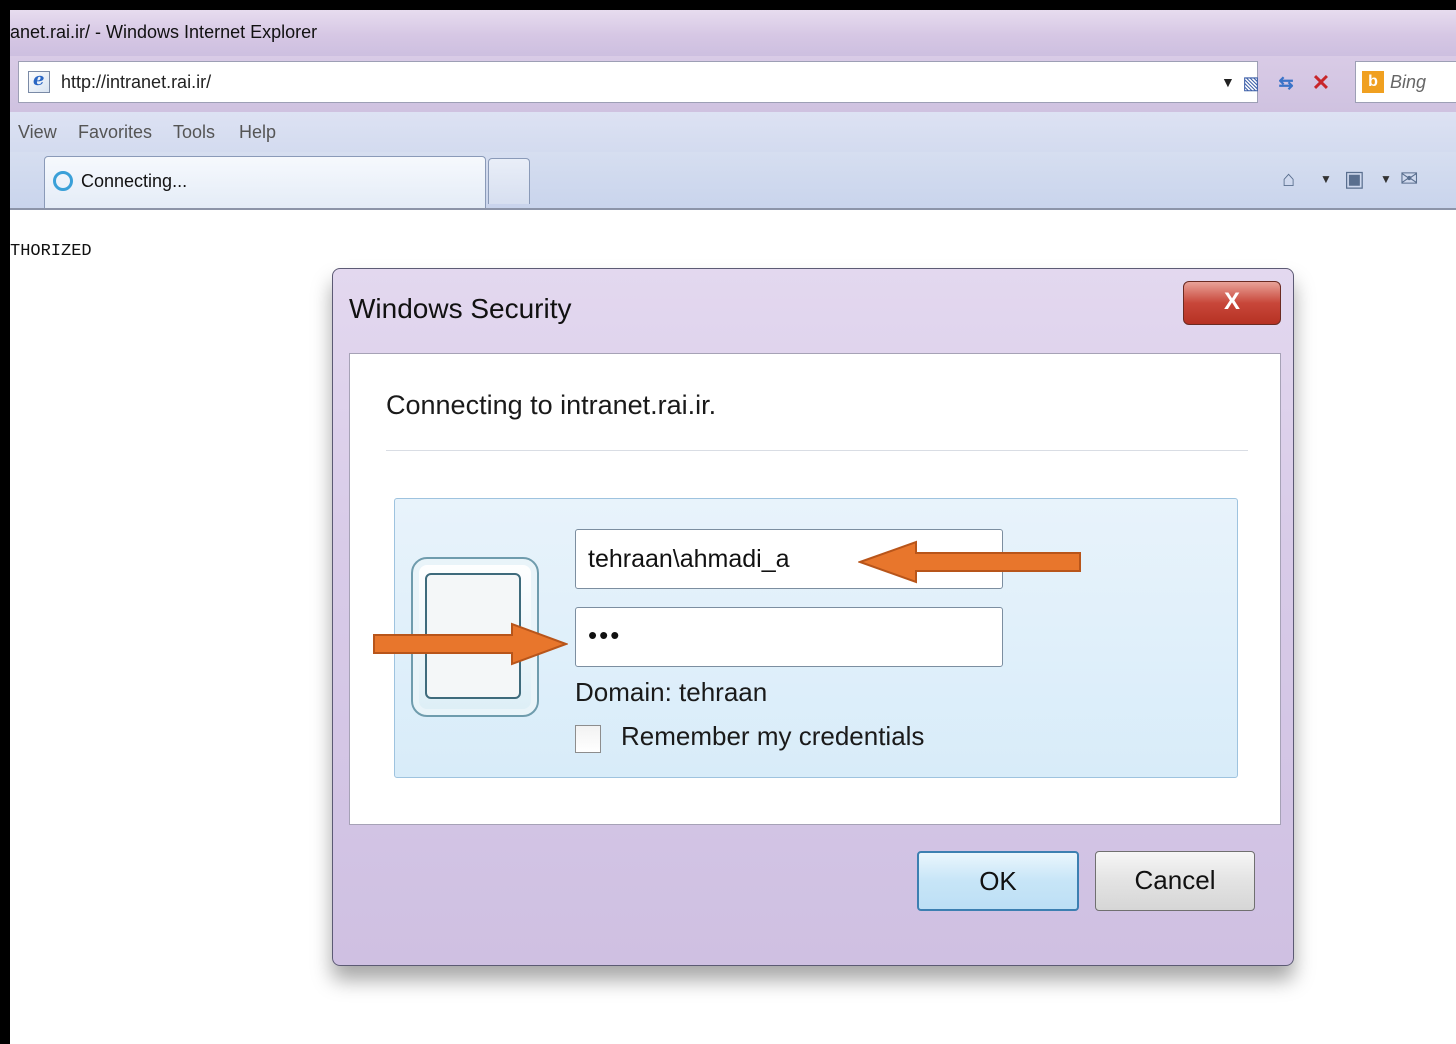  What do you see at coordinates (1386, 179) in the screenshot?
I see `feeds-dropdown-icon: ▼` at bounding box center [1386, 179].